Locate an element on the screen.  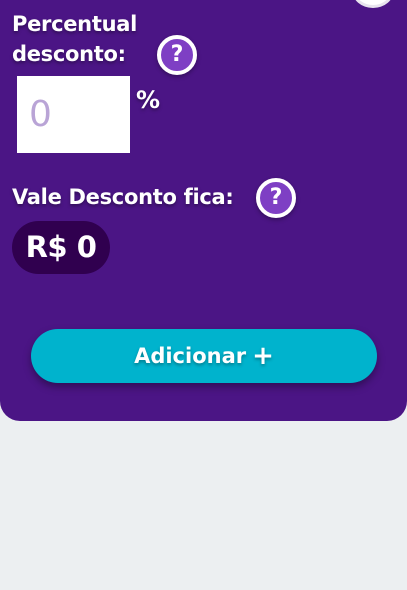
percent-discount-label-line2: desconto: is located at coordinates (69, 54).